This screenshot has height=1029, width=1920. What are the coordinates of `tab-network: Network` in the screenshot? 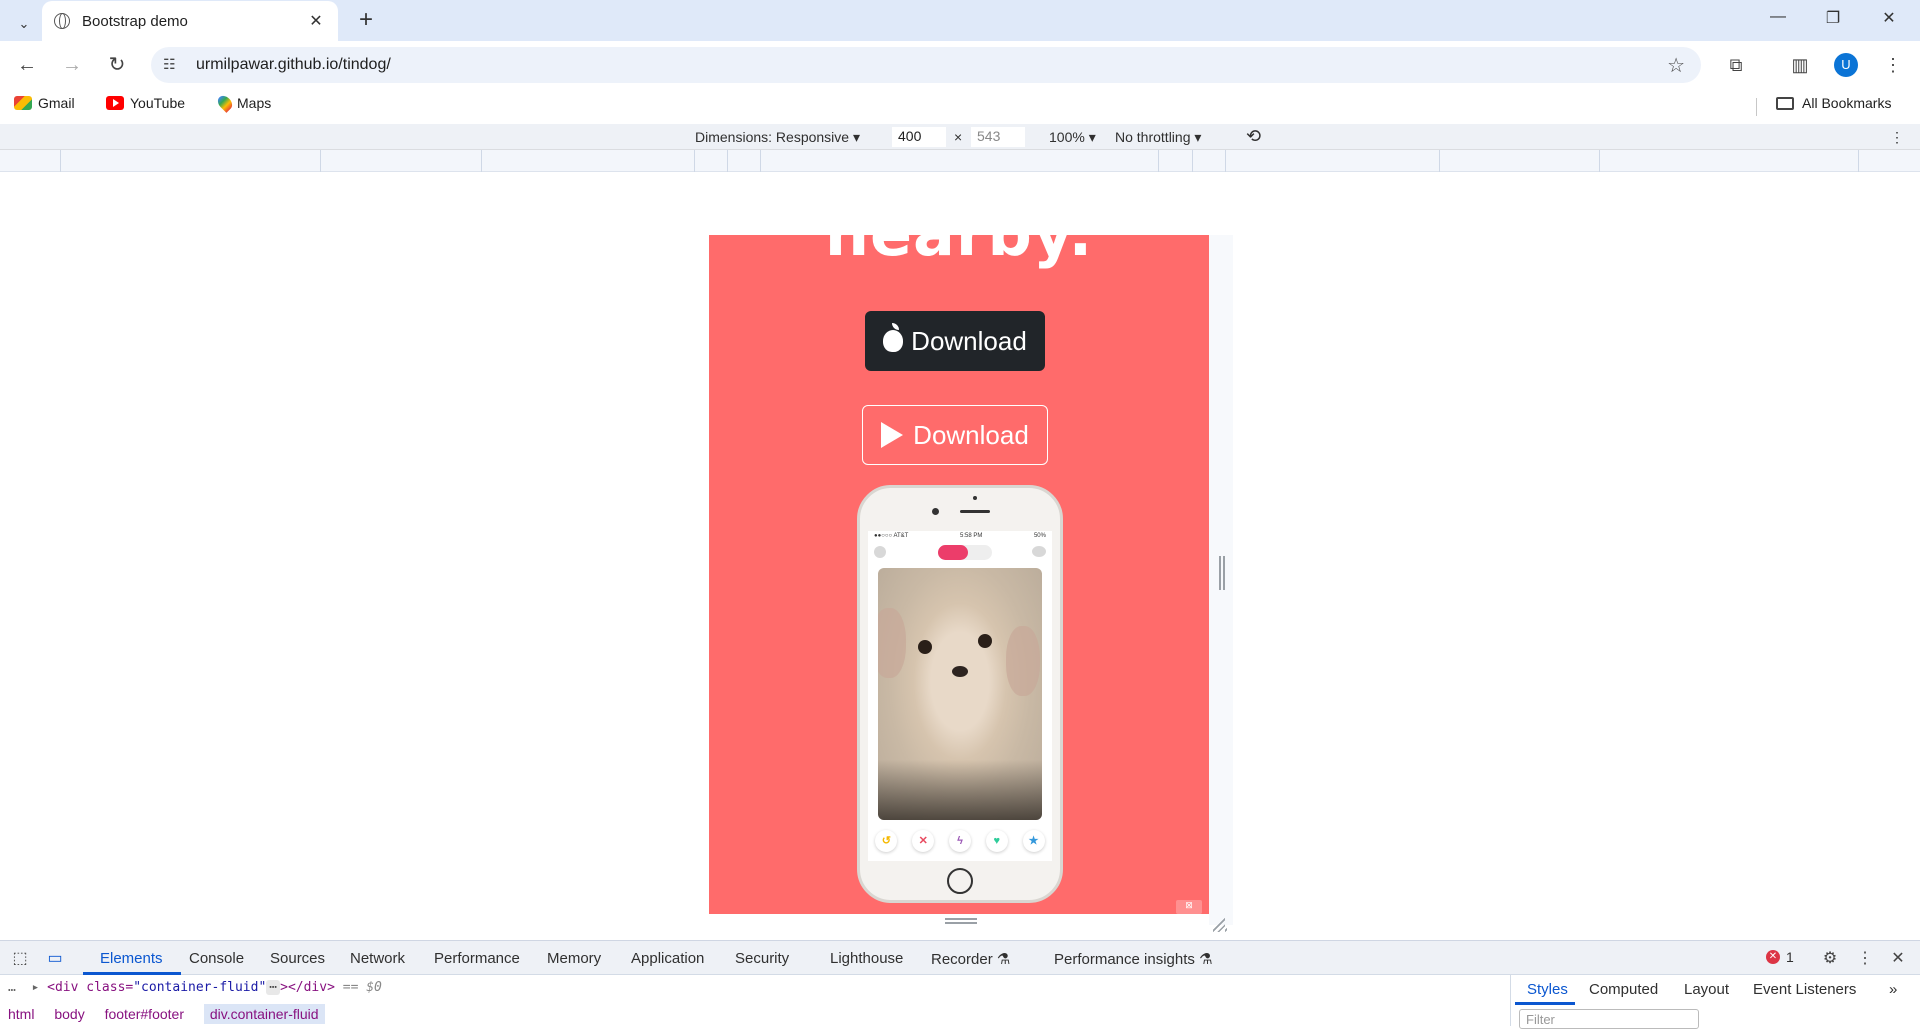 It's located at (377, 958).